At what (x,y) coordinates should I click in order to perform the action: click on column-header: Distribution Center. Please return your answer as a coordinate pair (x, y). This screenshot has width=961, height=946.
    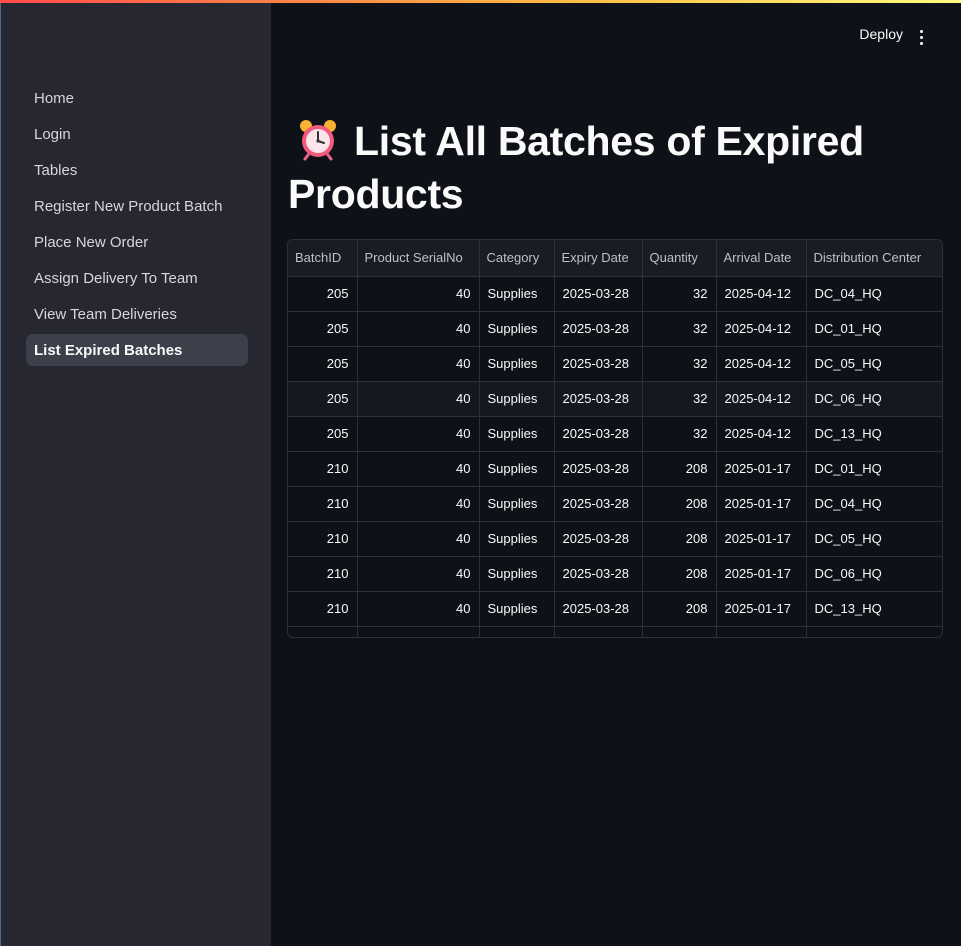
    Looking at the image, I should click on (874, 258).